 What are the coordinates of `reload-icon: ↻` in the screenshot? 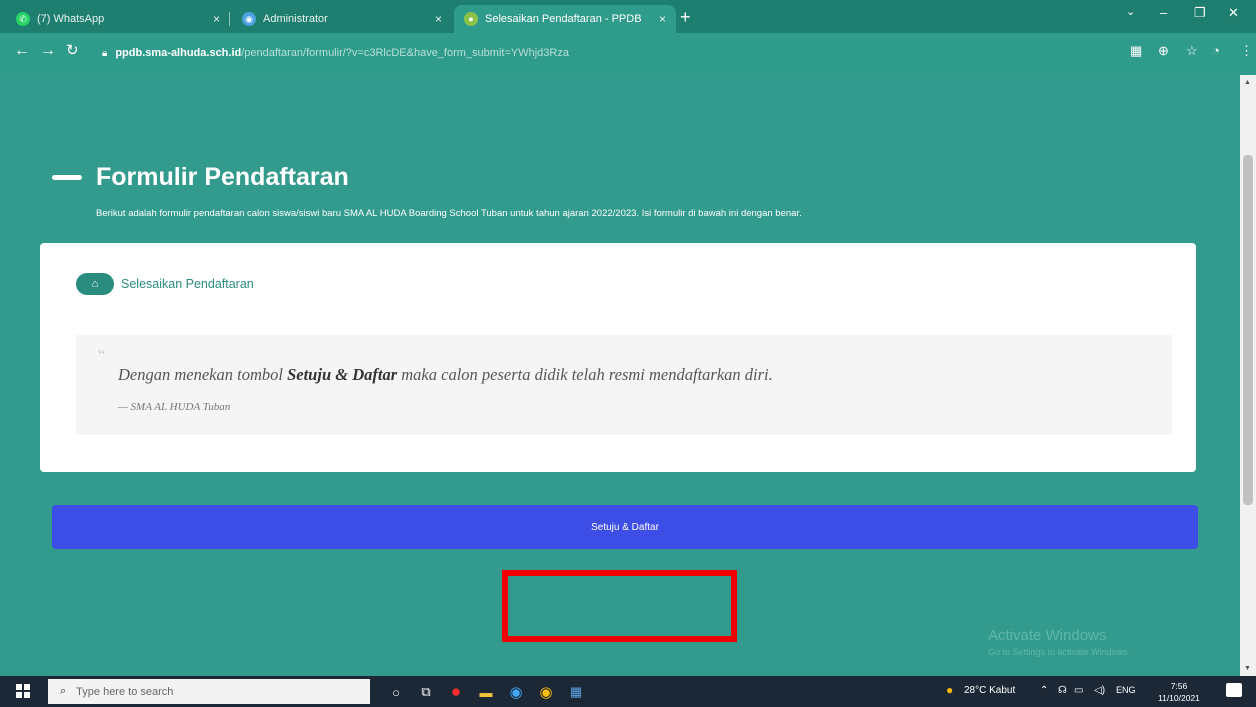 It's located at (72, 51).